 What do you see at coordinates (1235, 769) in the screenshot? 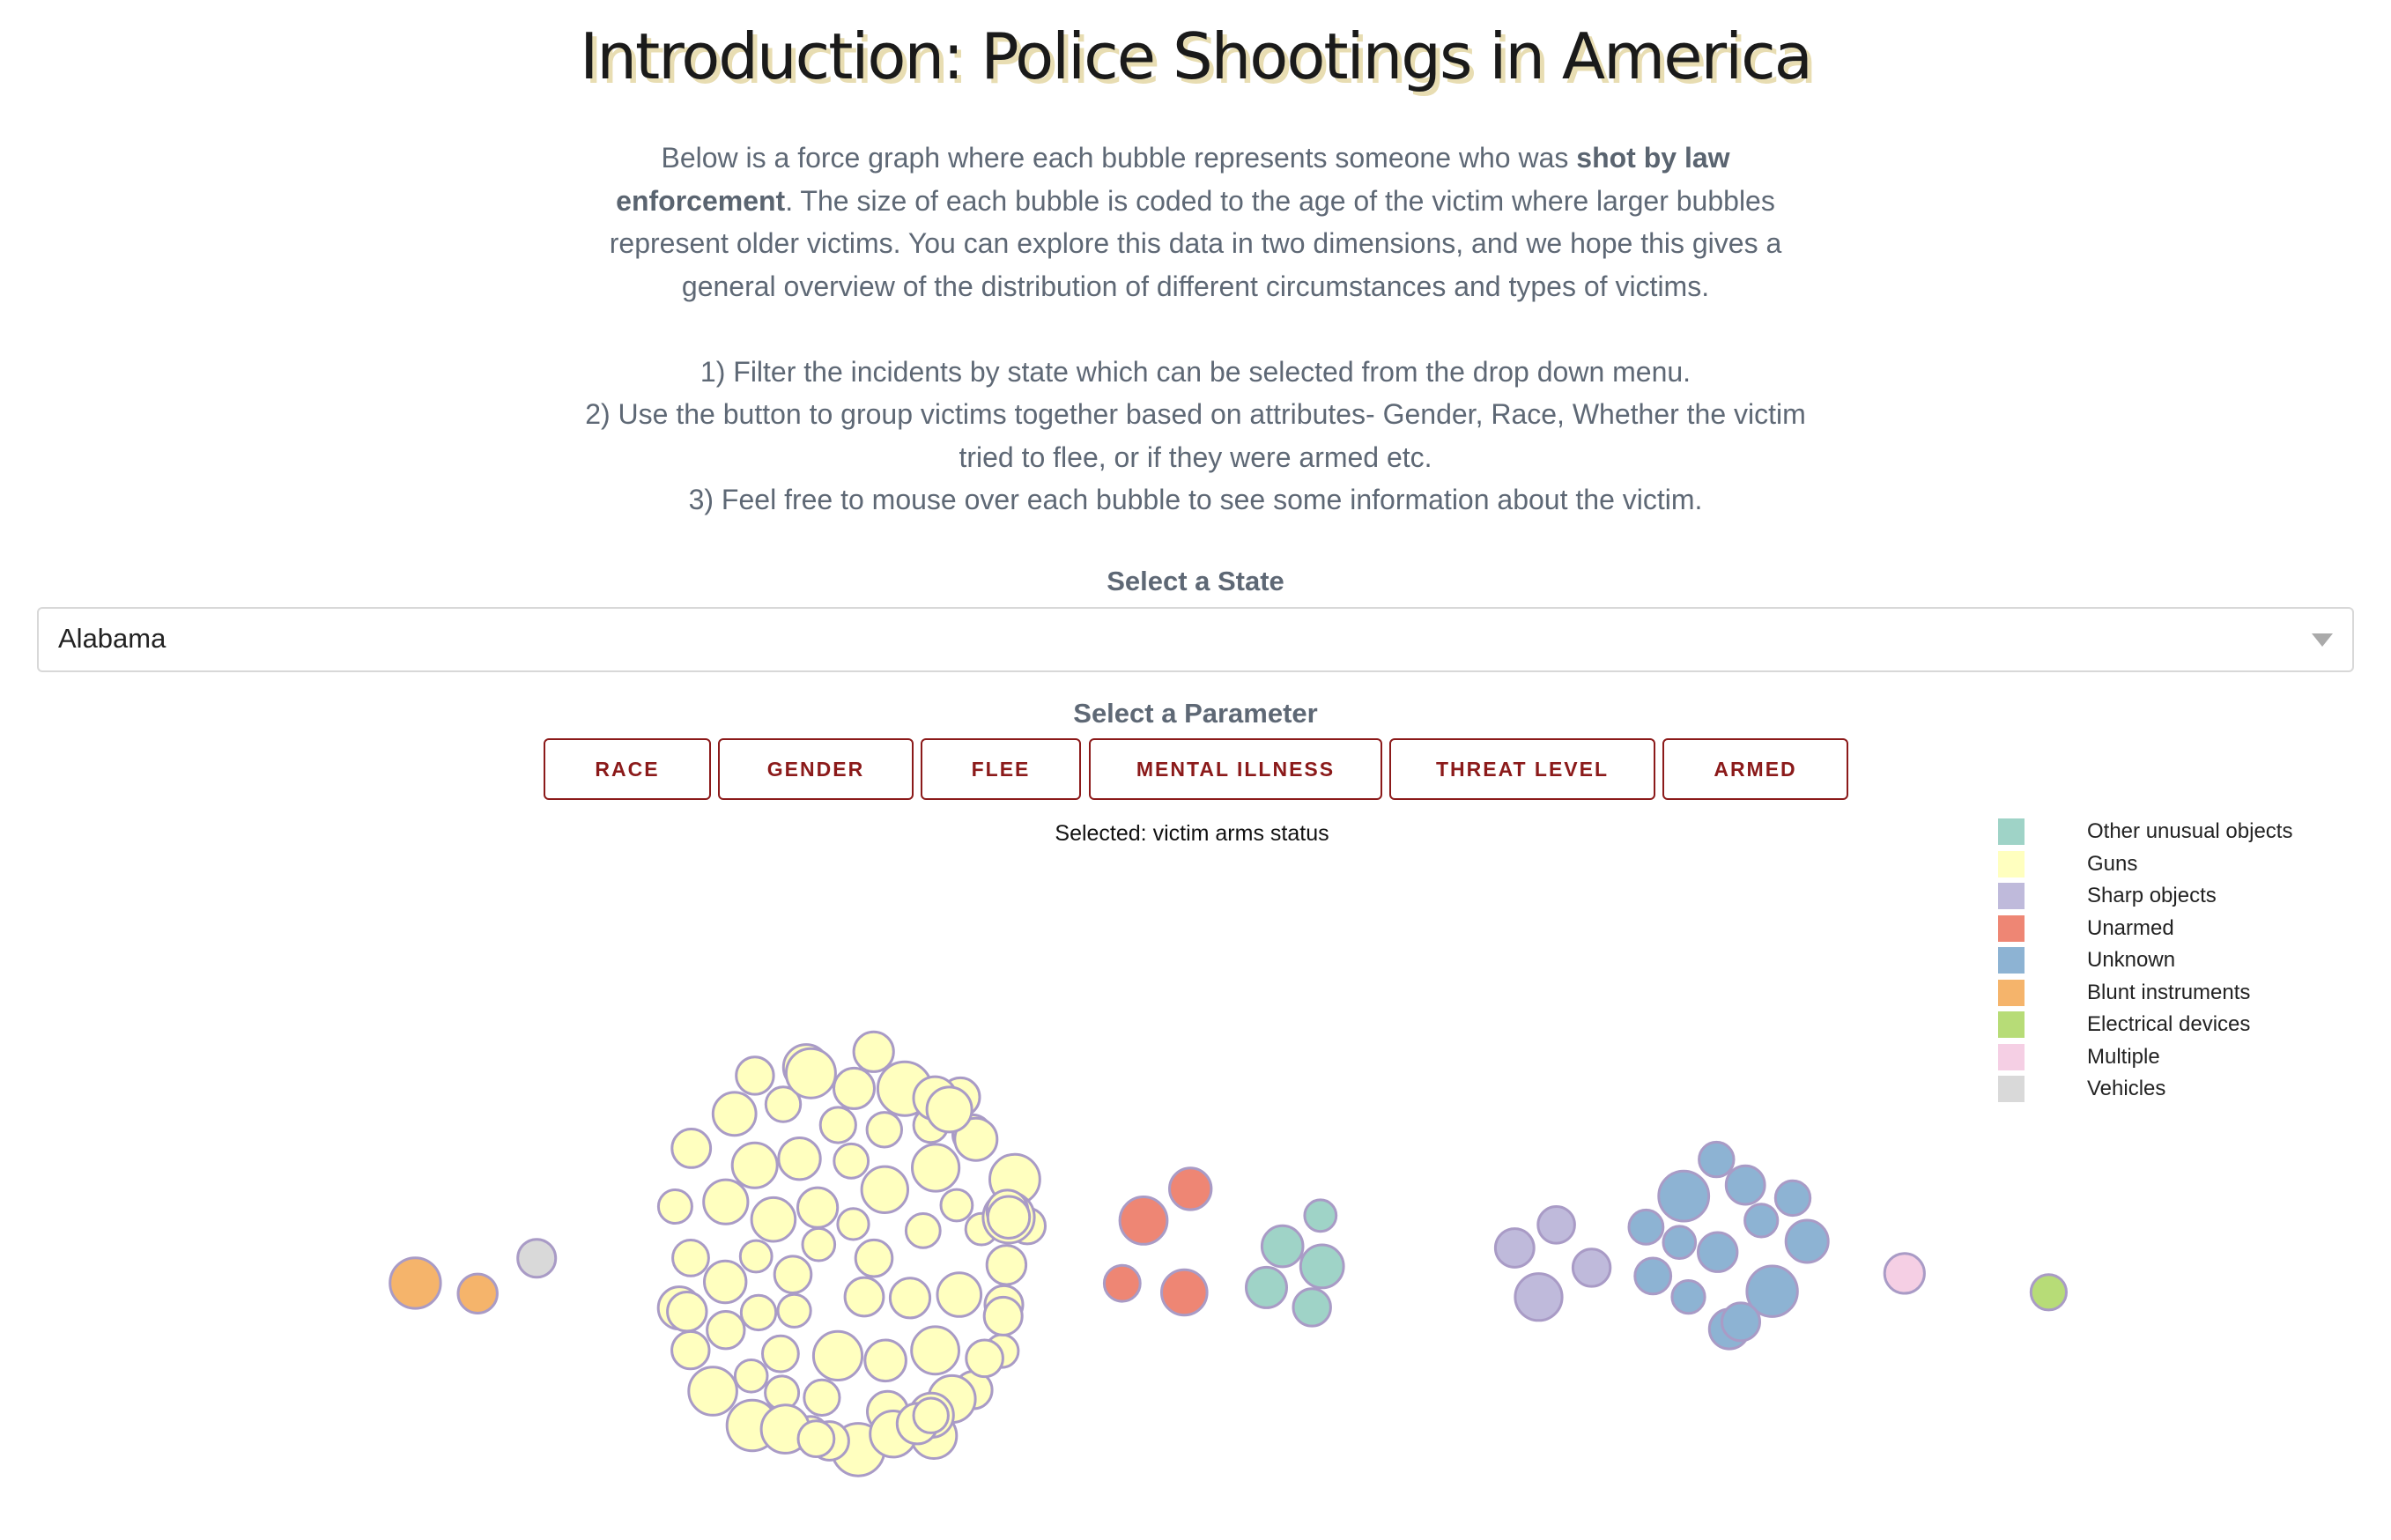
I see `mental-illness-button: MENTAL ILLNESS` at bounding box center [1235, 769].